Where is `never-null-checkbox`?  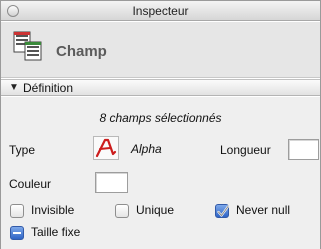 never-null-checkbox is located at coordinates (222, 211).